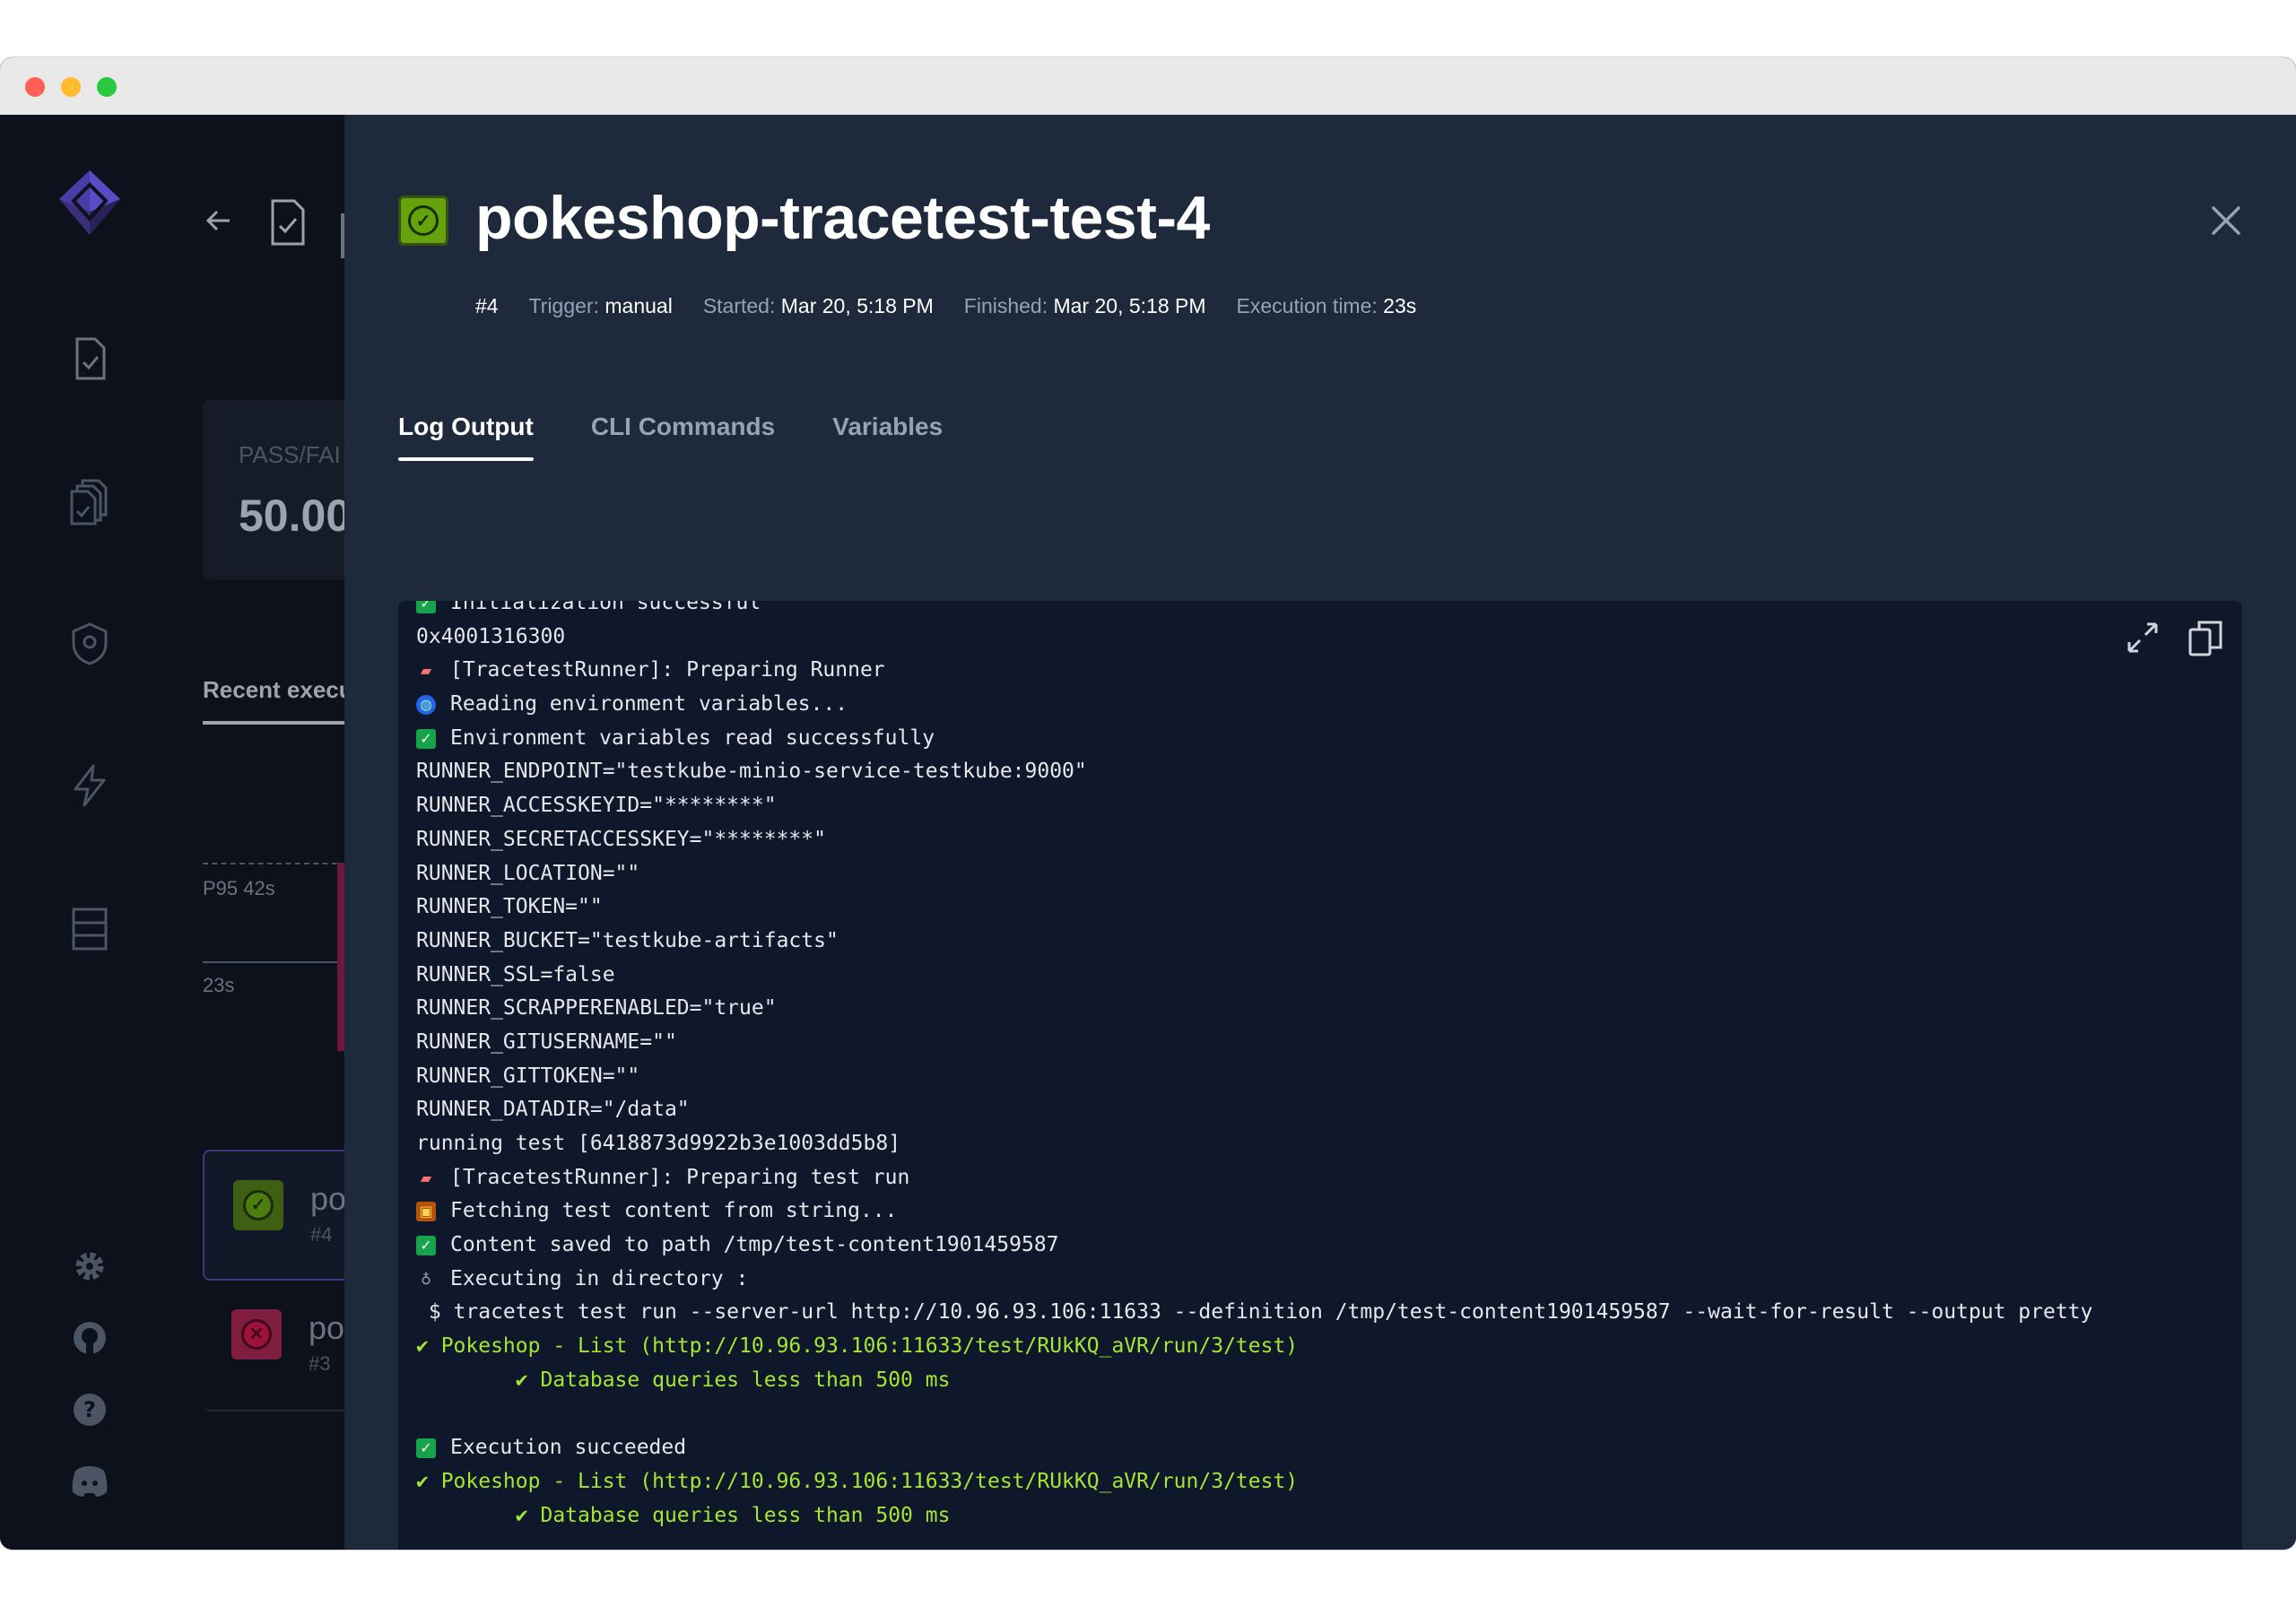  Describe the element at coordinates (71, 87) in the screenshot. I see `window-minimize-dot` at that location.